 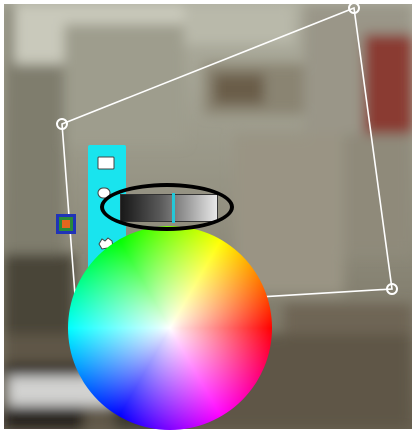 I want to click on brightness-slider, so click(x=167, y=207).